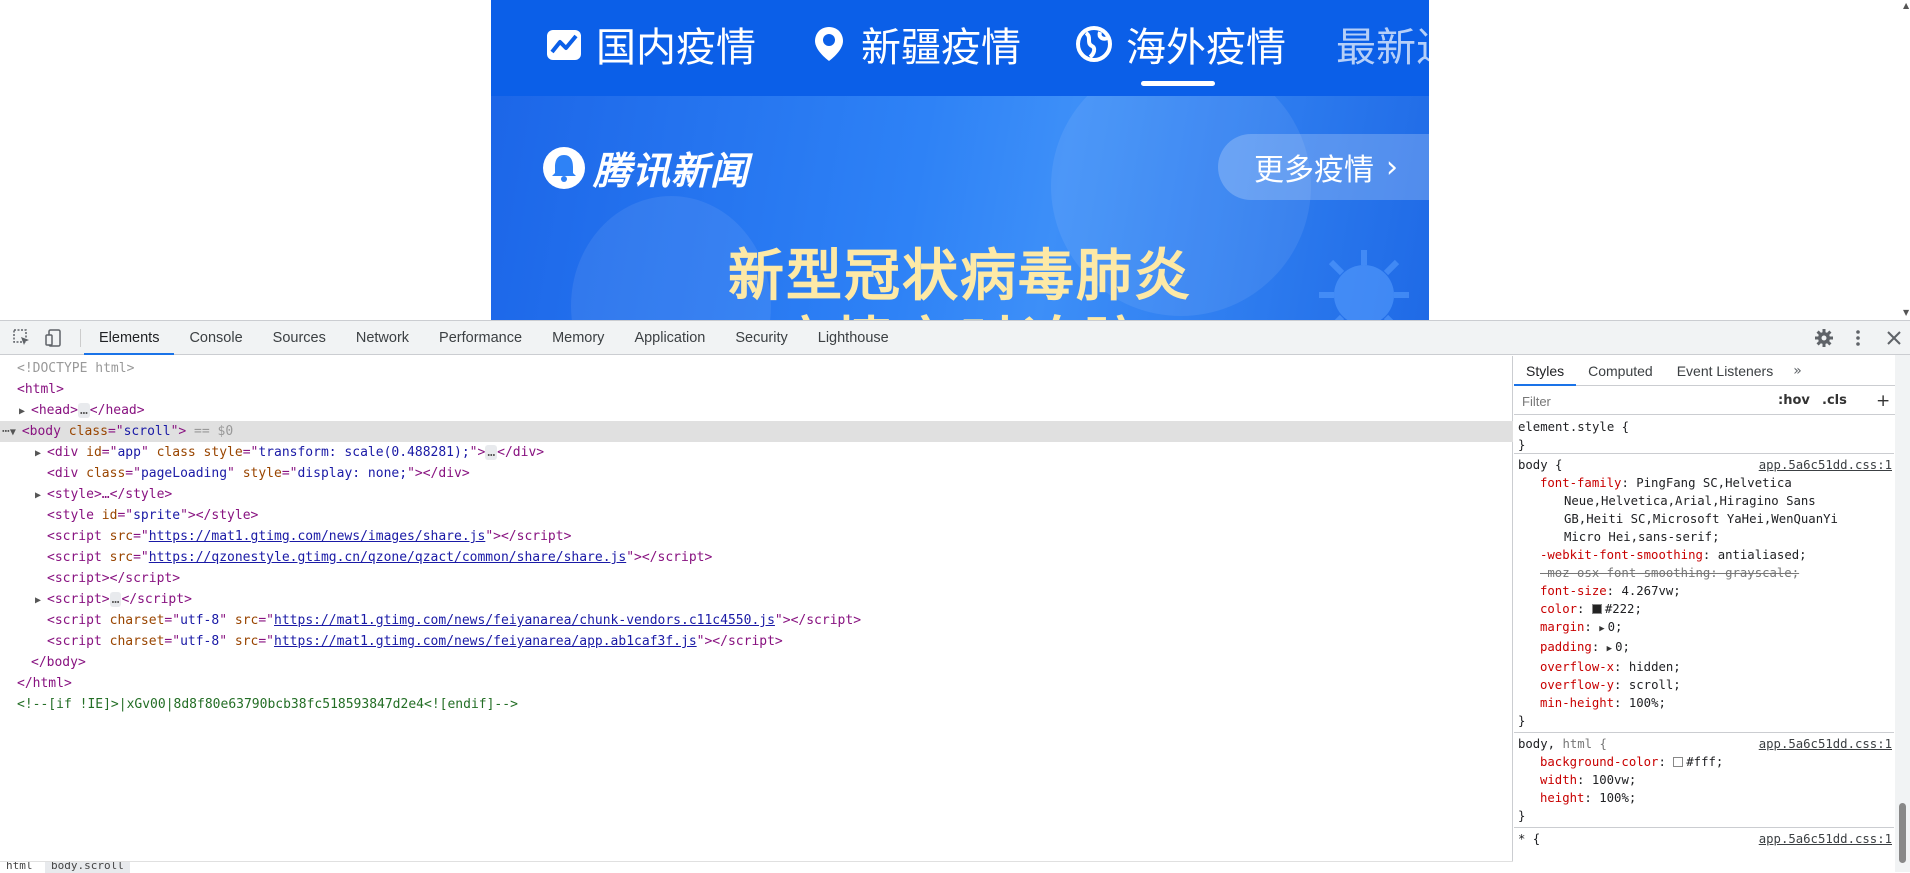 This screenshot has width=1910, height=873. I want to click on attr-value: utf-8, so click(200, 620).